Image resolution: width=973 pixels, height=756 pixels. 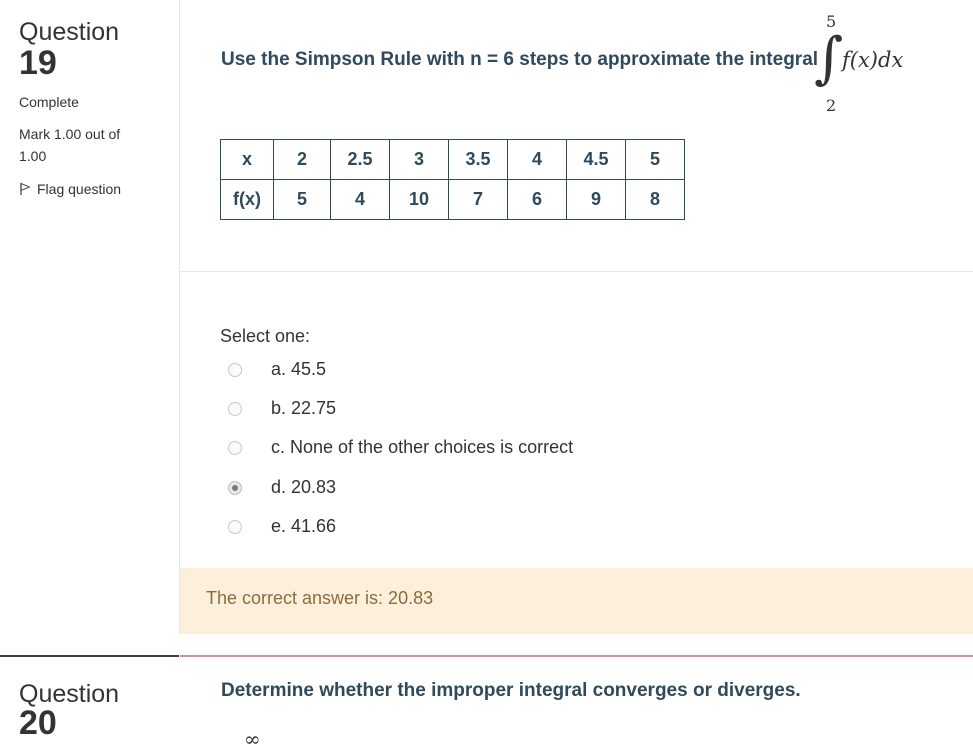 What do you see at coordinates (419, 159) in the screenshot?
I see `table-cell: 3` at bounding box center [419, 159].